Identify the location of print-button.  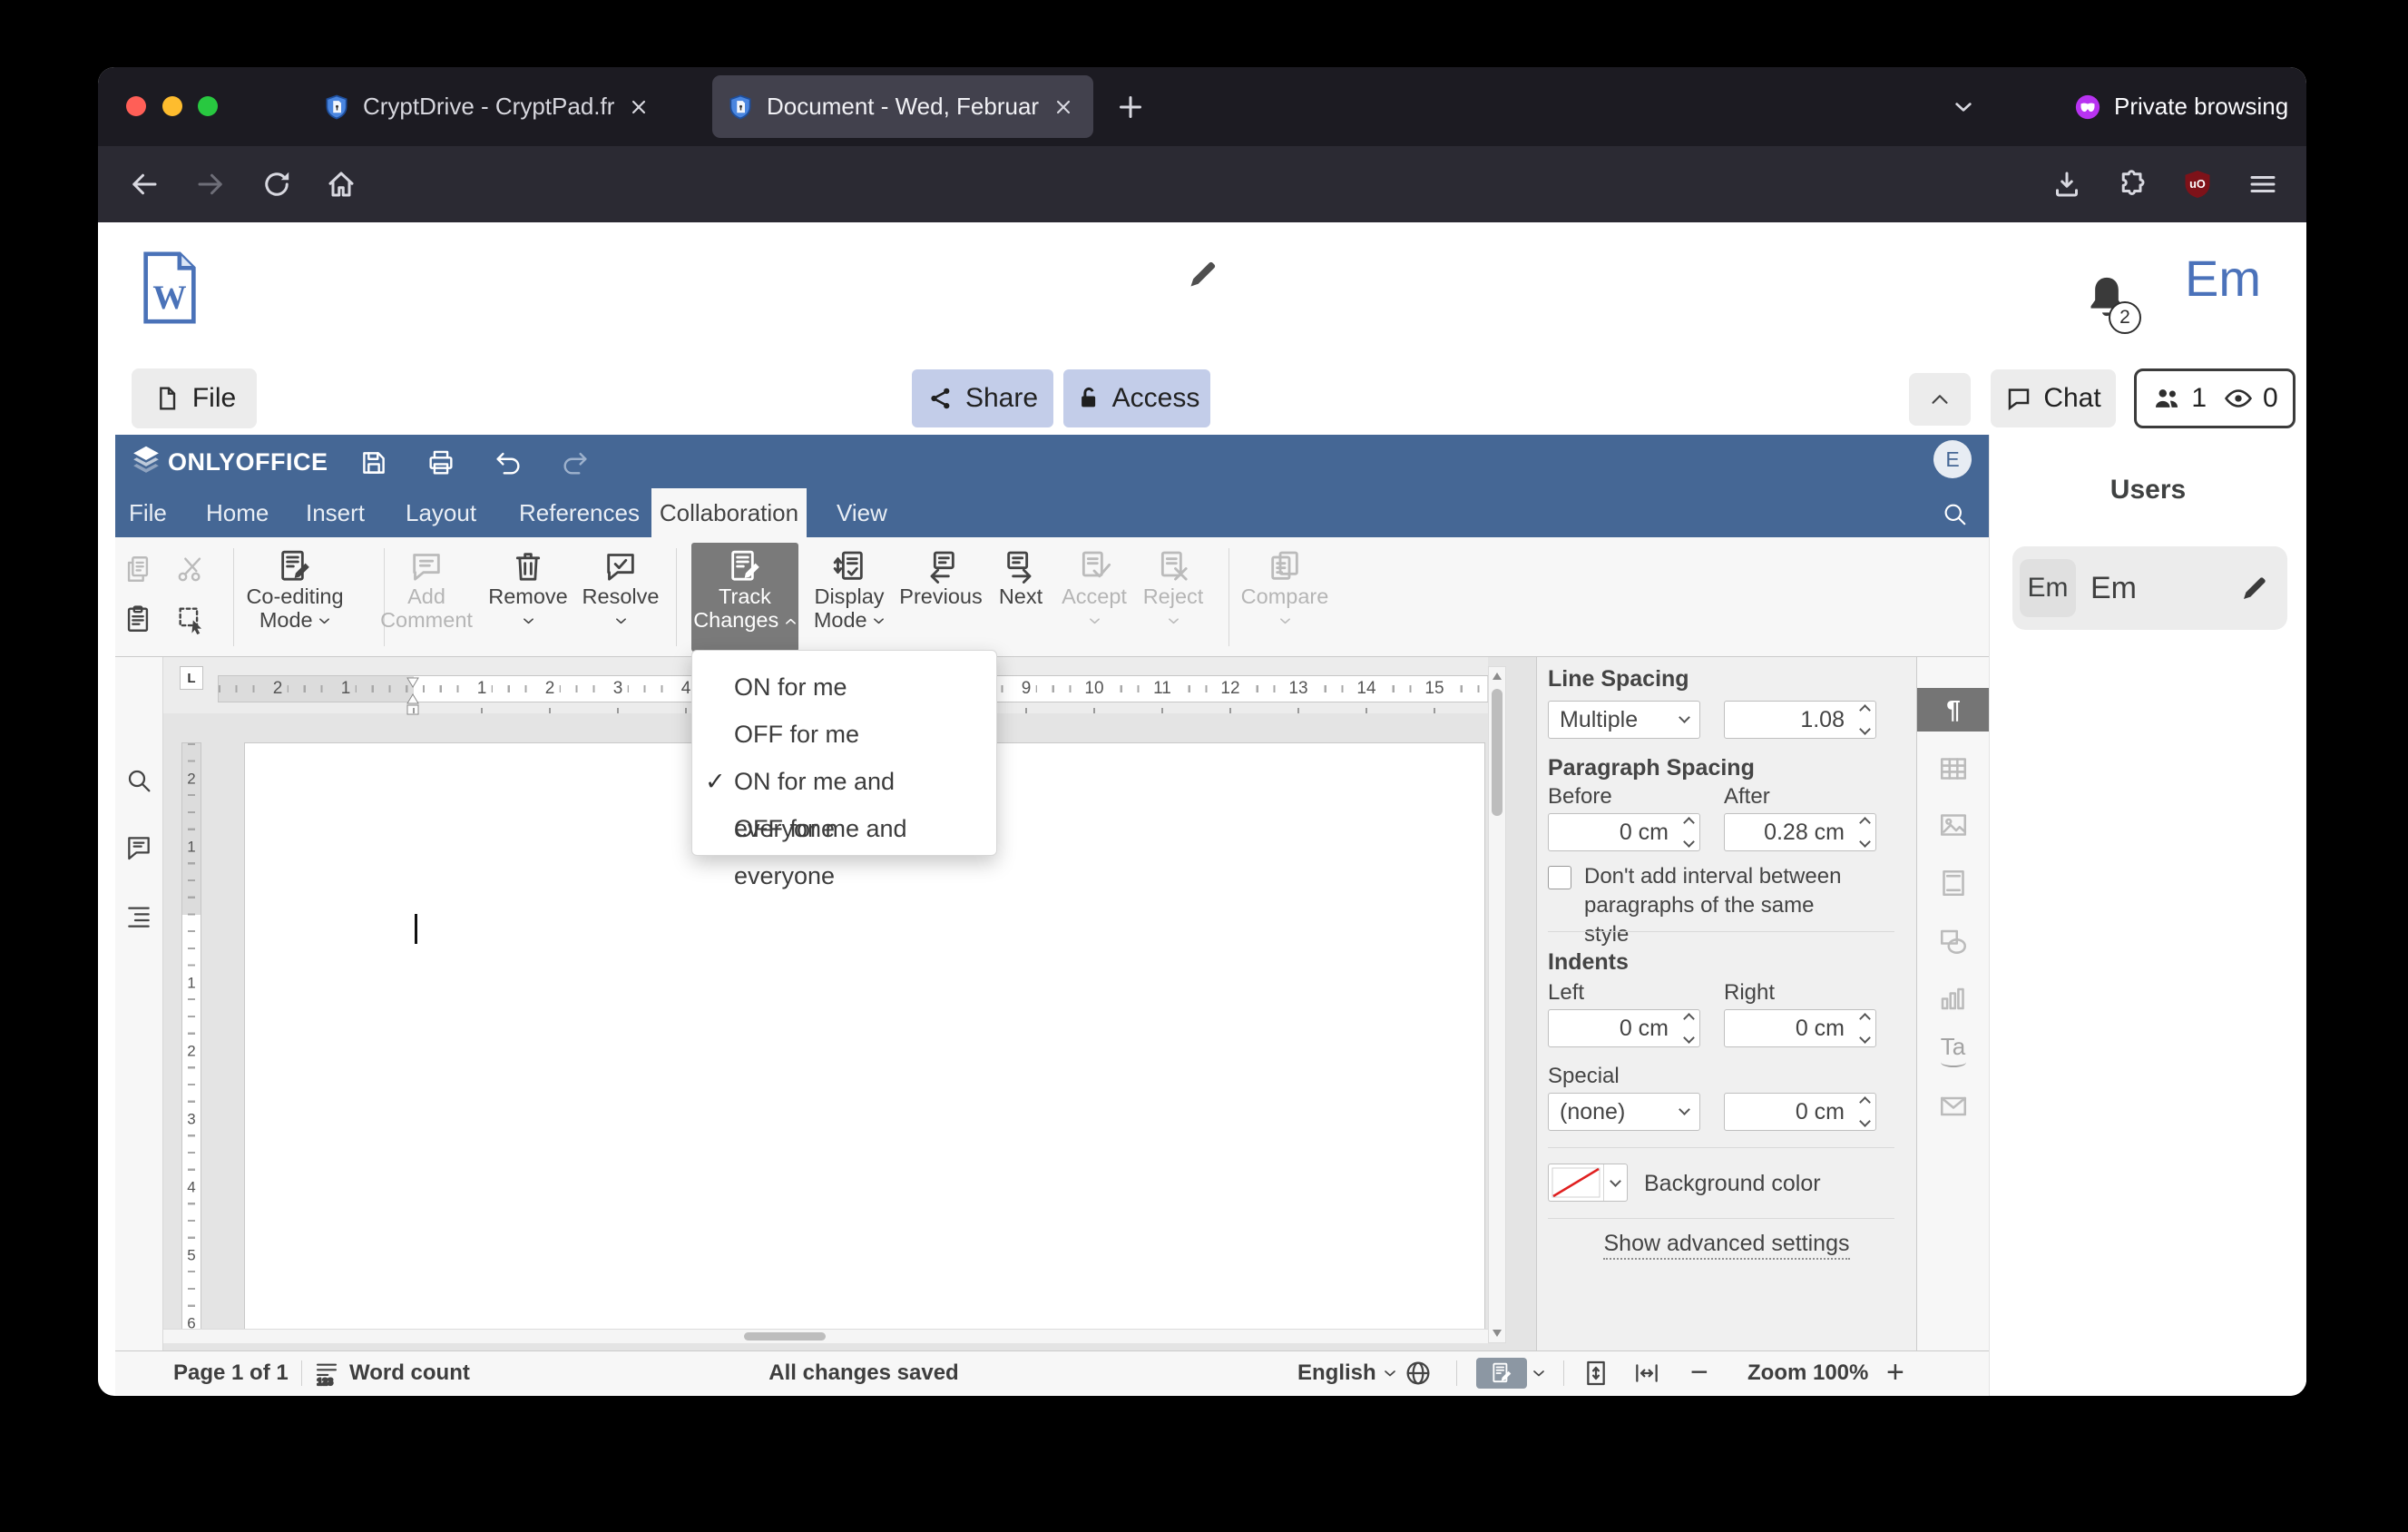
(441, 462).